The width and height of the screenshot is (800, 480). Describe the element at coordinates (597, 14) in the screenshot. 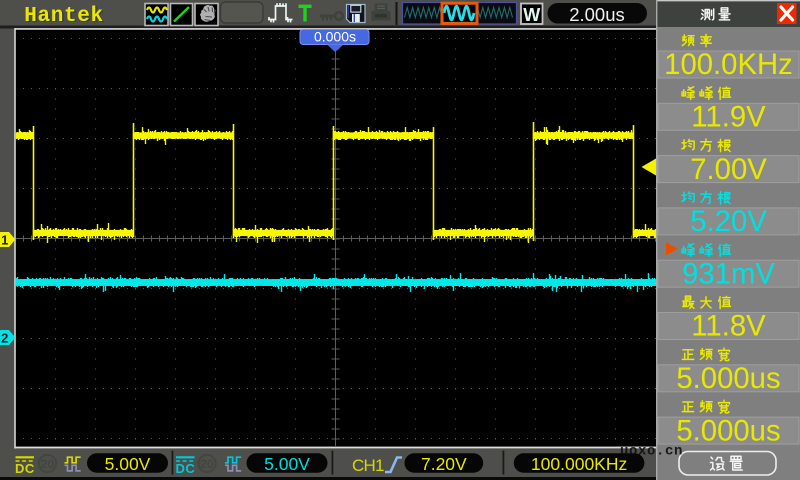

I see `svg-text: 2.00us` at that location.